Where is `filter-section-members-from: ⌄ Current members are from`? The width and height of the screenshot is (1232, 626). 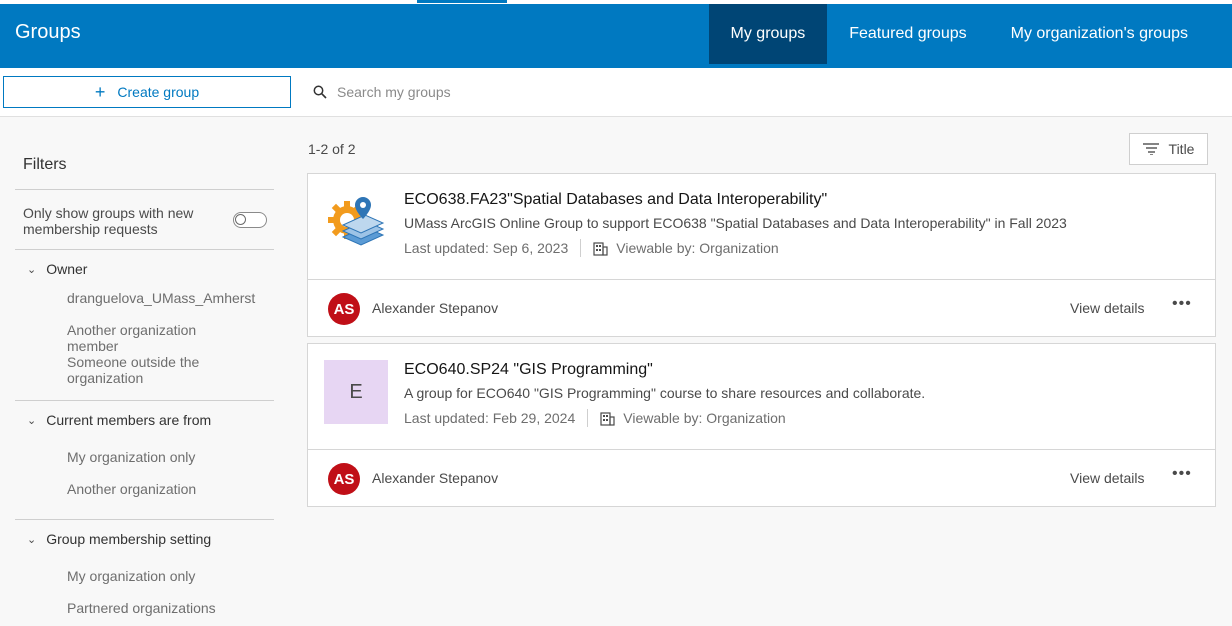 filter-section-members-from: ⌄ Current members are from is located at coordinates (119, 420).